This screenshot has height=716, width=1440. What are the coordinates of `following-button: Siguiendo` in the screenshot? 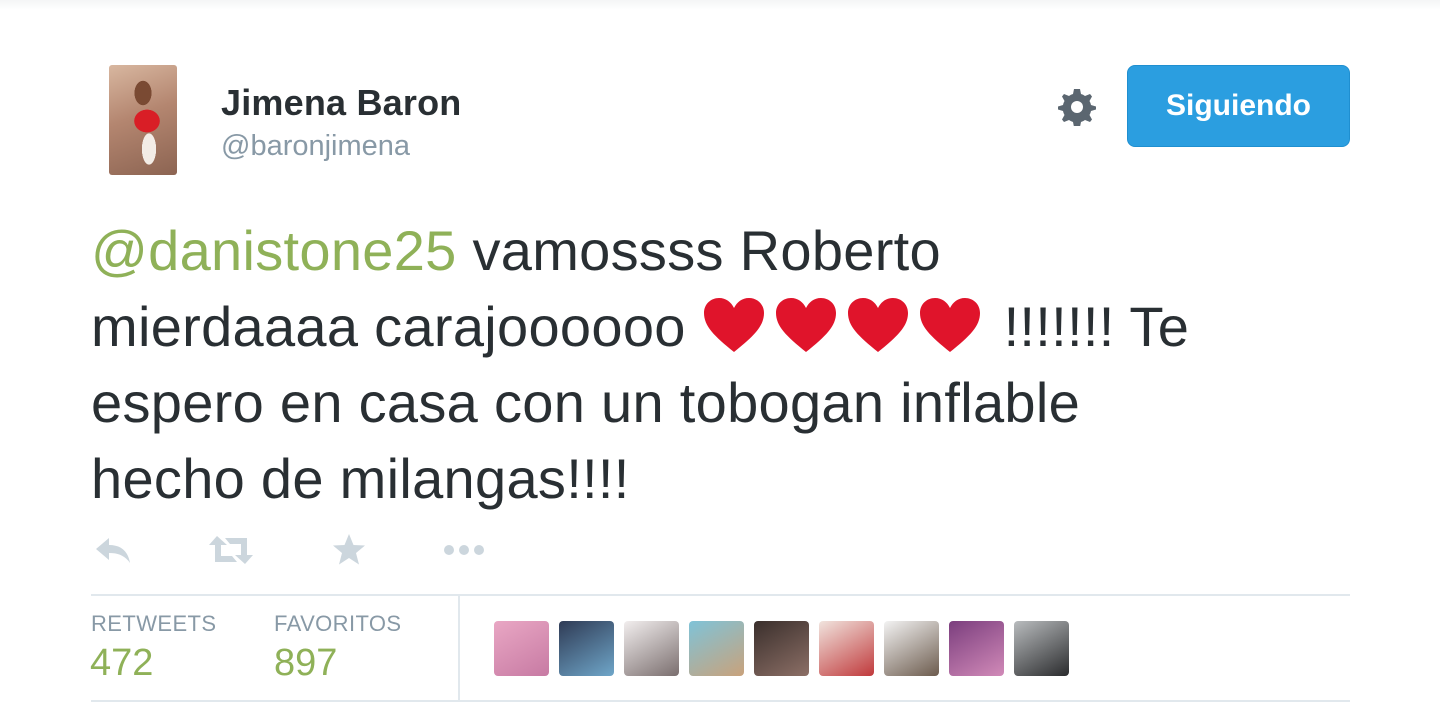 It's located at (1238, 106).